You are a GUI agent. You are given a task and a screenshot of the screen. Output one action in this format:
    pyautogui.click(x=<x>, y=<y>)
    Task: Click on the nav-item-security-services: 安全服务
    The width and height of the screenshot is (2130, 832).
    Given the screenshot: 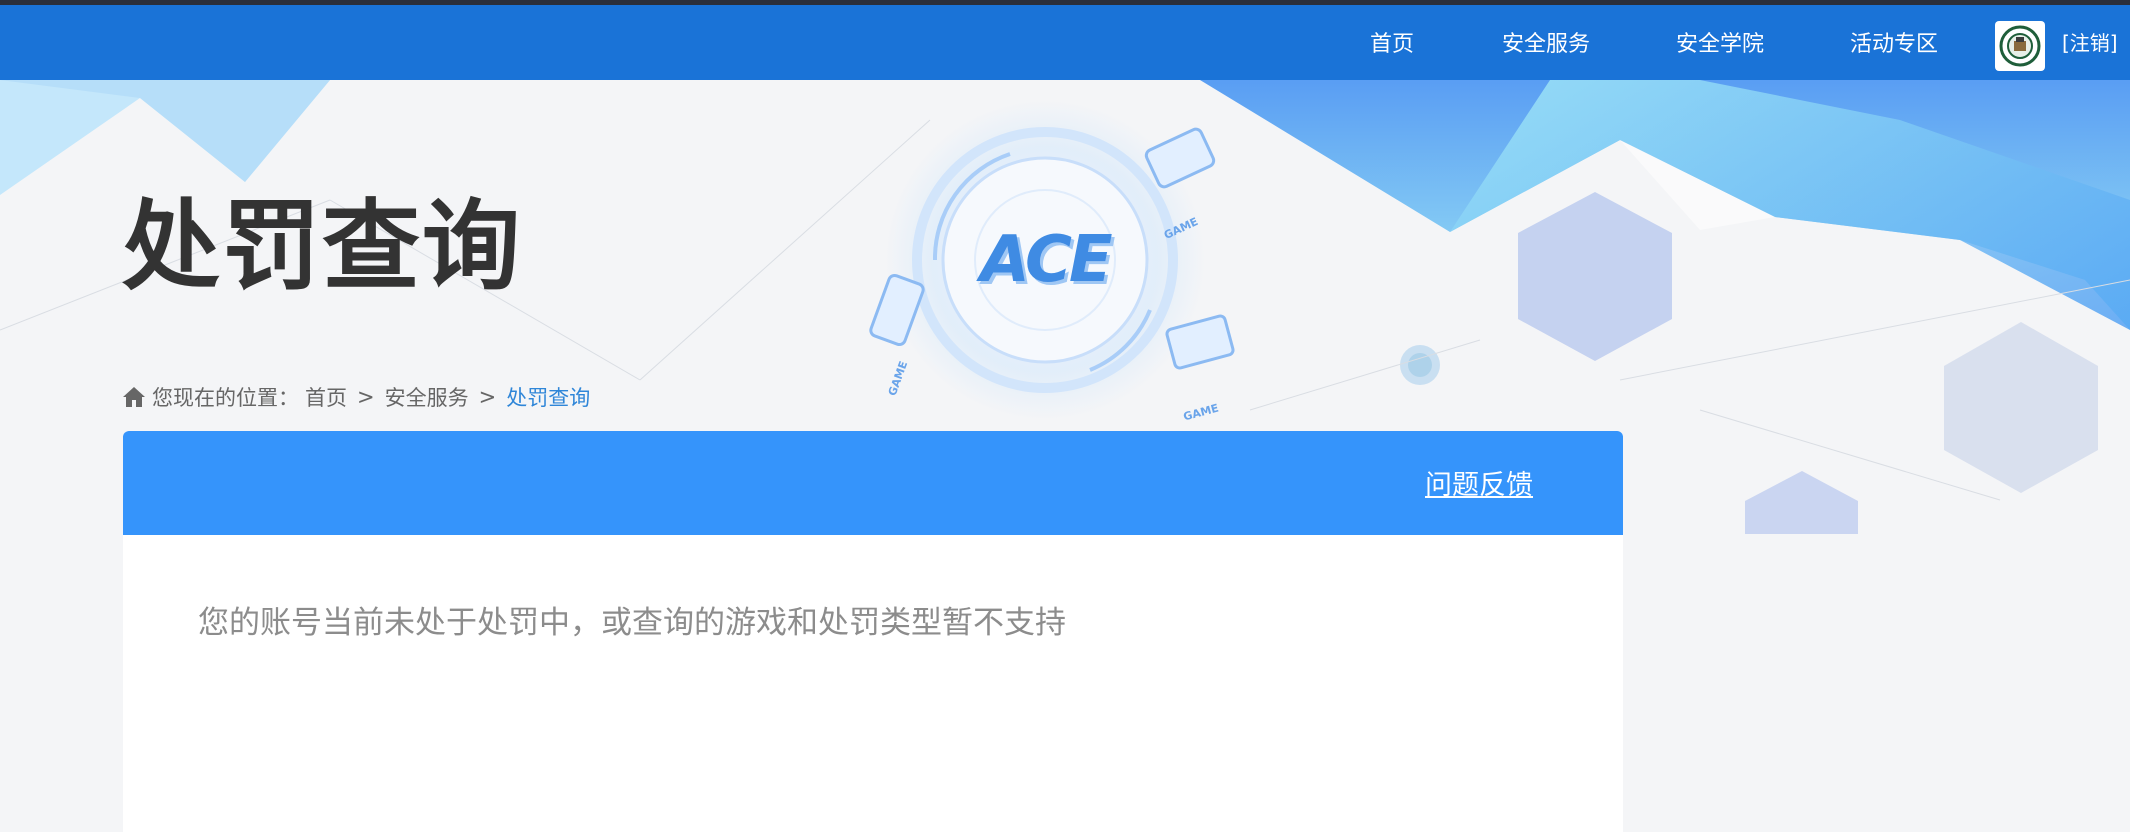 What is the action you would take?
    pyautogui.click(x=1546, y=42)
    